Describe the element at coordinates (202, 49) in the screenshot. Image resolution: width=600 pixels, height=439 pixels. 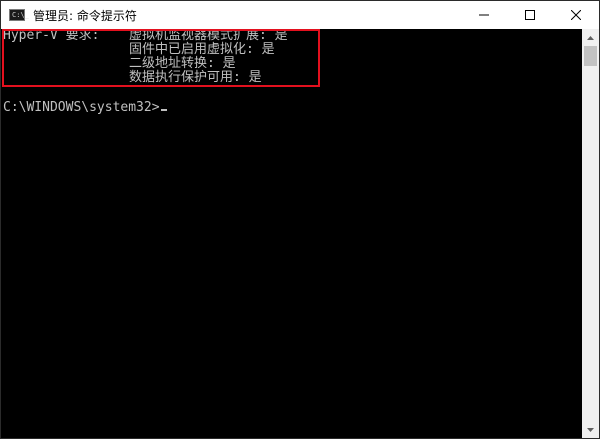
I see `requirement-line: 固件中已启用虚拟化: 是` at that location.